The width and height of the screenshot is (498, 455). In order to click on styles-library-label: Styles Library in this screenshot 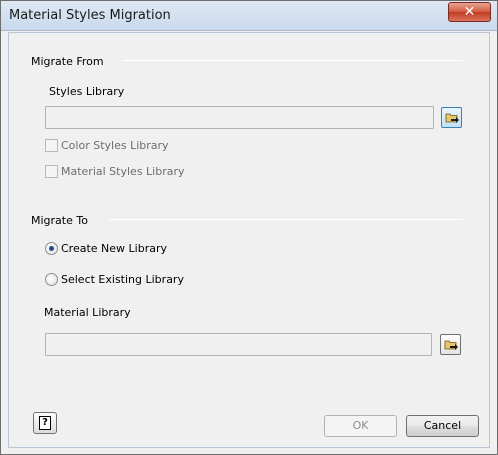, I will do `click(87, 91)`.